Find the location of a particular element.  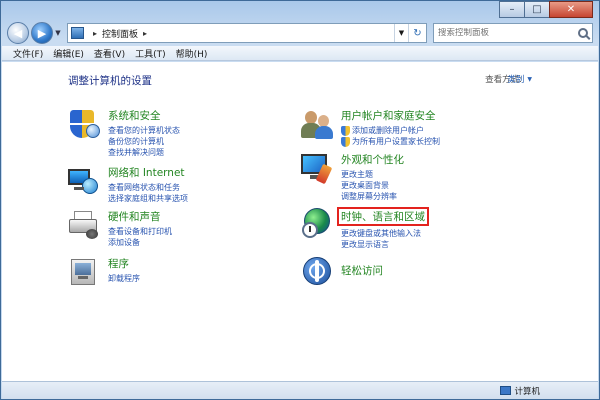

menu-tools: 工具(T) is located at coordinates (150, 53).